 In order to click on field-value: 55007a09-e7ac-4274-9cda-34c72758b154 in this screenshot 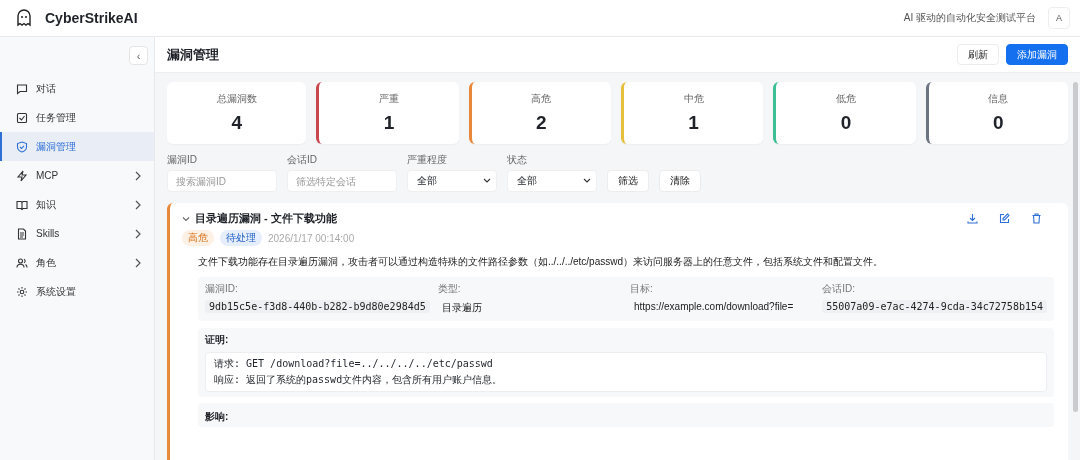, I will do `click(934, 306)`.